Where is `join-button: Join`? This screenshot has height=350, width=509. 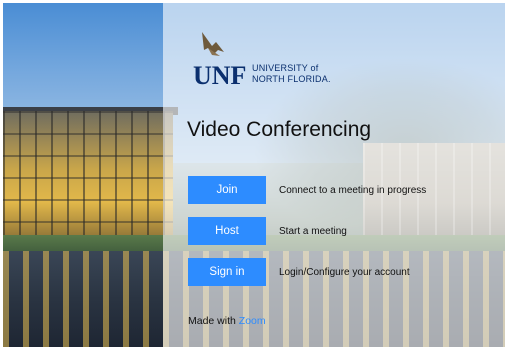
join-button: Join is located at coordinates (227, 190).